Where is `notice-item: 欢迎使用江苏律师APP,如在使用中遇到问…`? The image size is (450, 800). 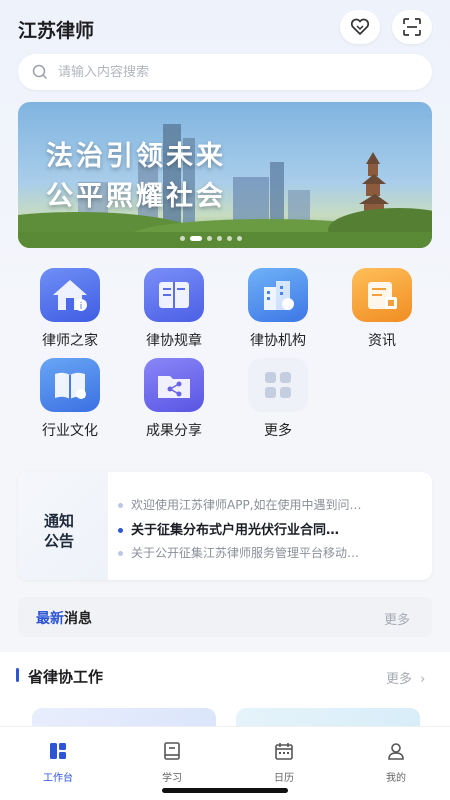
notice-item: 欢迎使用江苏律师APP,如在使用中遇到问… is located at coordinates (268, 504).